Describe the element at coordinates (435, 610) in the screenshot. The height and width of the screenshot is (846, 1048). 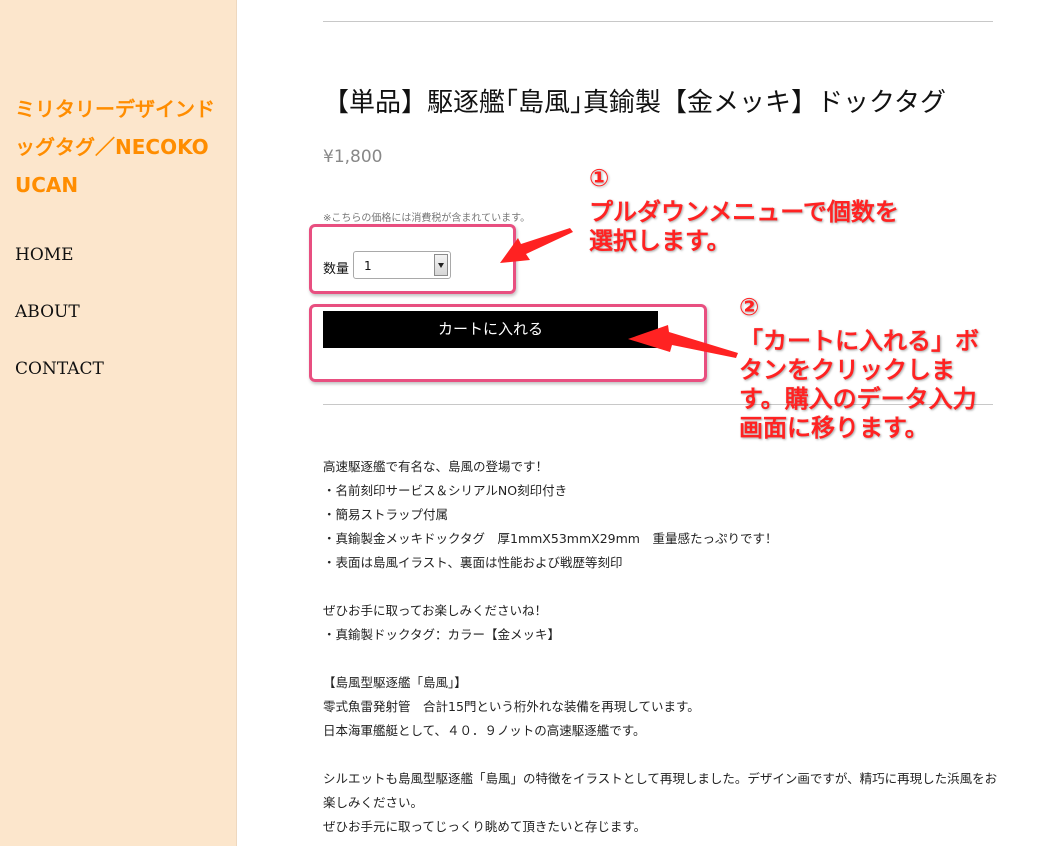
I see `description-line: ぜひお手に取ってお楽しみくださいね！` at that location.